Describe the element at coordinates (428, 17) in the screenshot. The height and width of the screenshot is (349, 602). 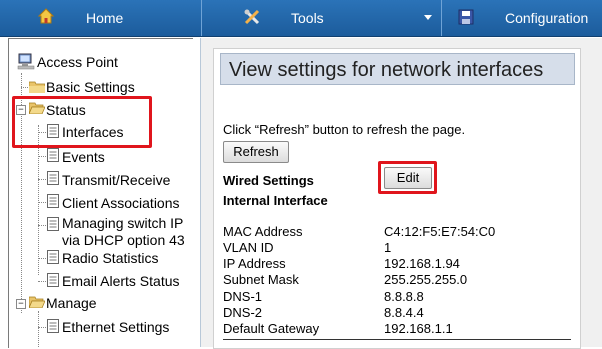
I see `chevron-down-icon` at that location.